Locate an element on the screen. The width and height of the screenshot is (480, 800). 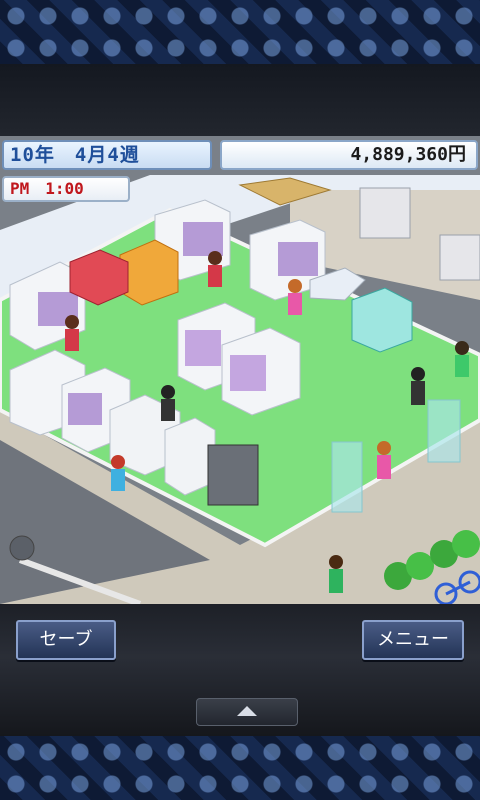
trash-bin-icon is located at coordinates (233, 475).